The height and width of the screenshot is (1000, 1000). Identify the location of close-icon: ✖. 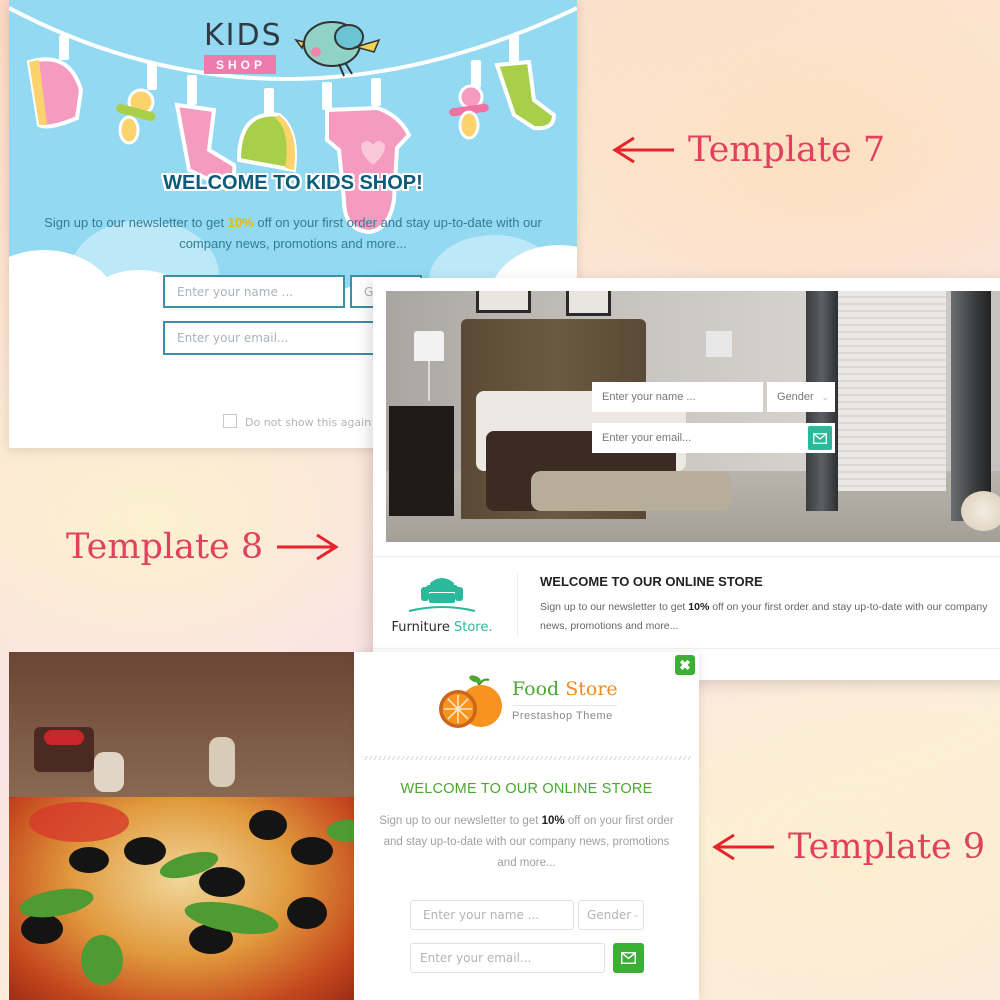
(685, 664).